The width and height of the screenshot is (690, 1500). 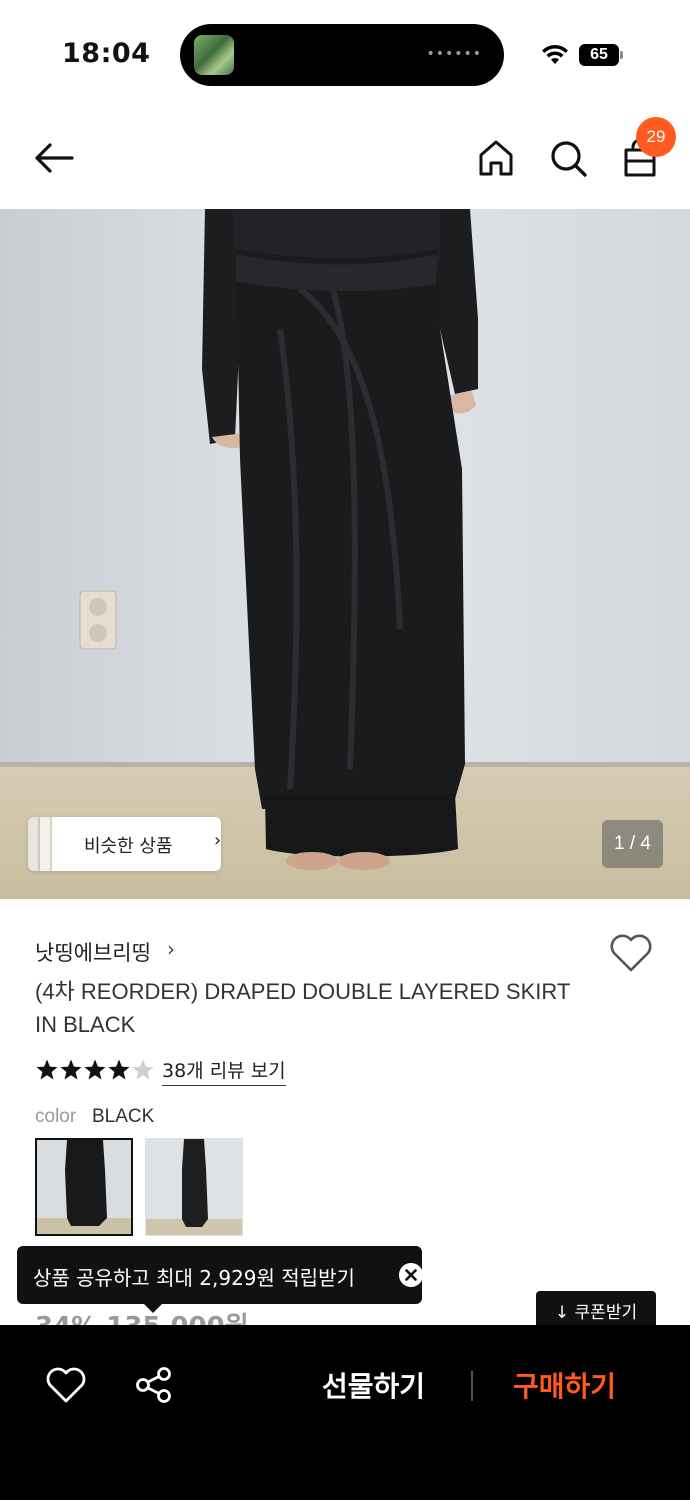 I want to click on image-page-counter: 1 / 4, so click(x=632, y=844).